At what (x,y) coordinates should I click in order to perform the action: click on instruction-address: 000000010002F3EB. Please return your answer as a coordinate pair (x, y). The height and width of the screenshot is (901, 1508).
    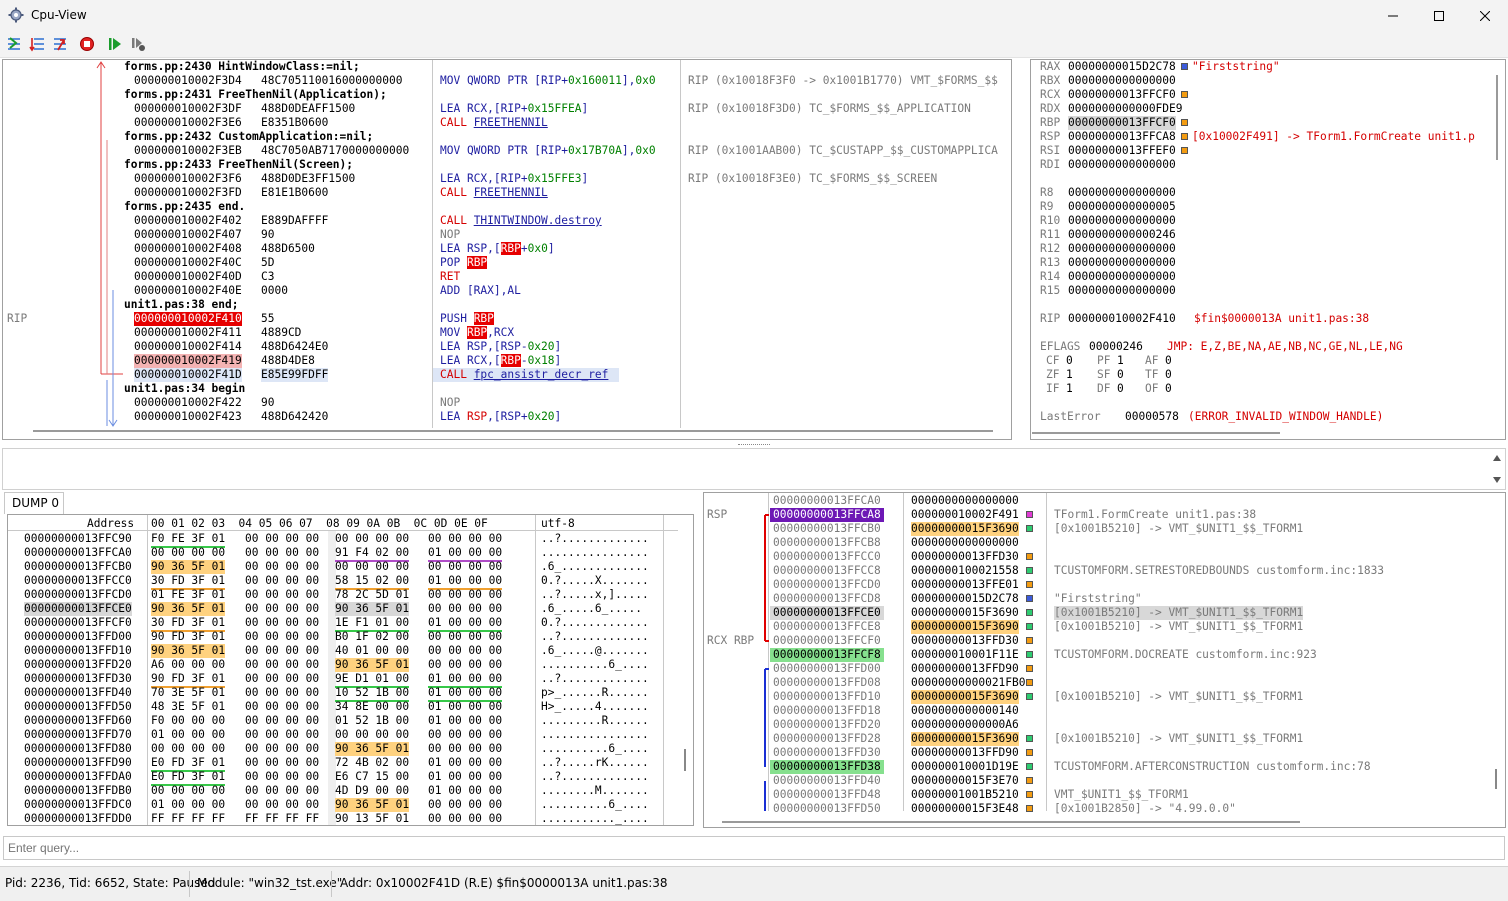
    Looking at the image, I should click on (188, 151).